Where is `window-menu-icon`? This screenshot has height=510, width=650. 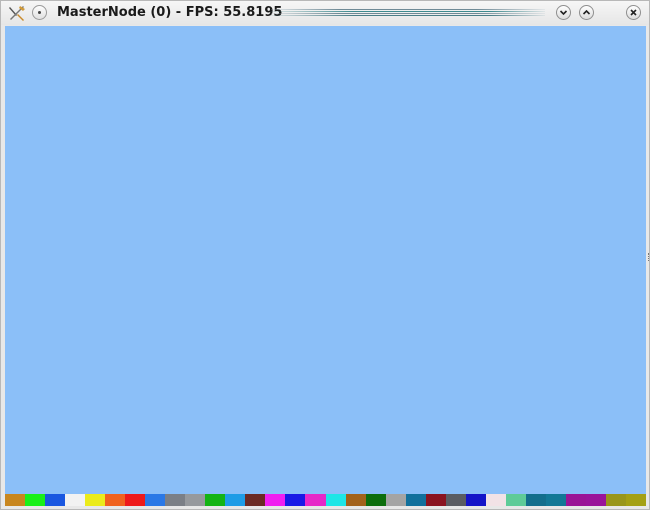
window-menu-icon is located at coordinates (39, 12).